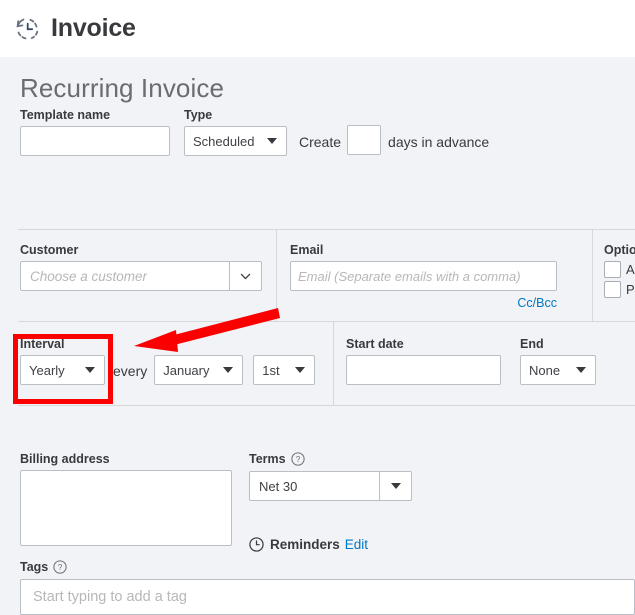 This screenshot has height=615, width=635. Describe the element at coordinates (198, 115) in the screenshot. I see `type-label: Type` at that location.